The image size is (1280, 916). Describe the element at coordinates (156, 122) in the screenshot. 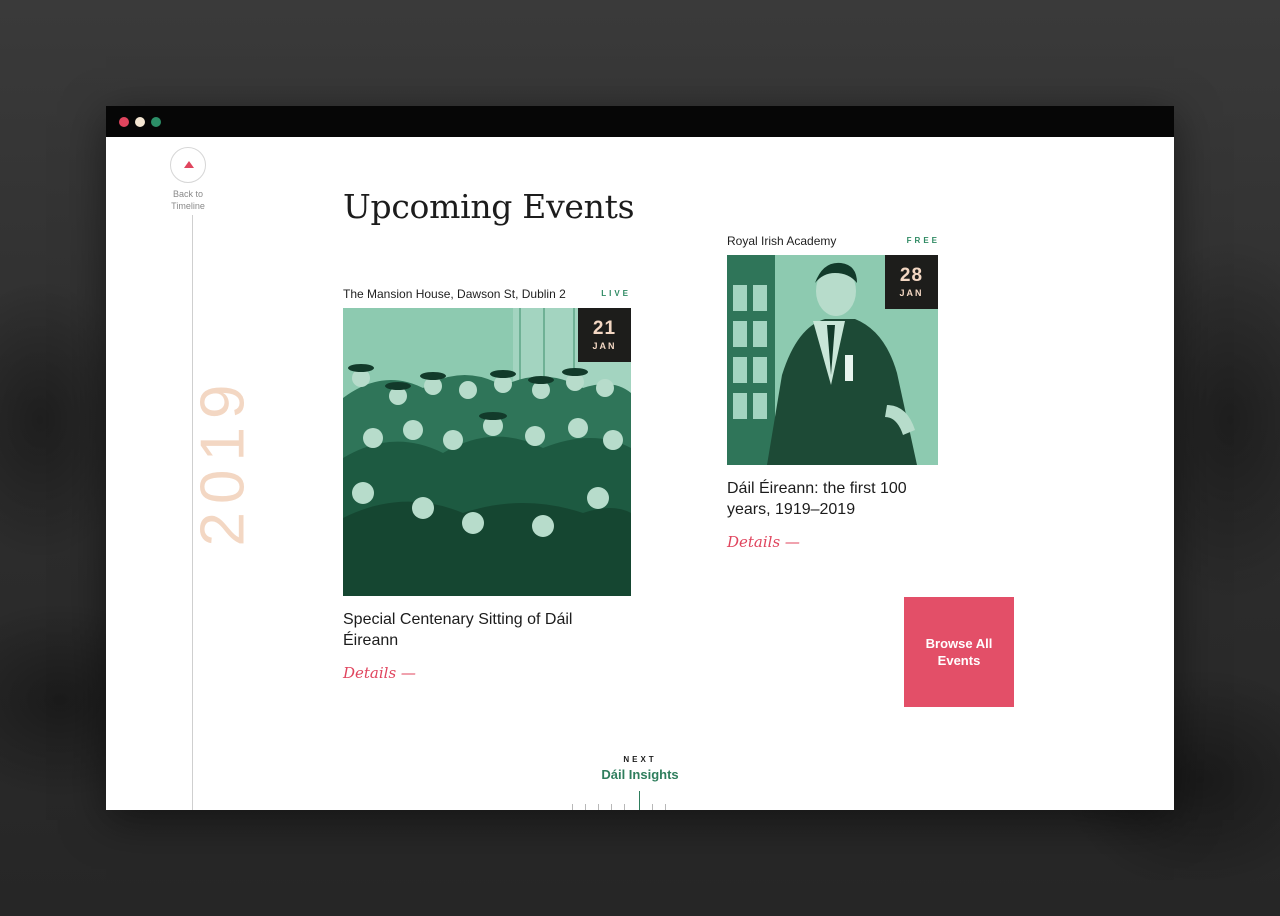

I see `maximize-window-dot` at that location.